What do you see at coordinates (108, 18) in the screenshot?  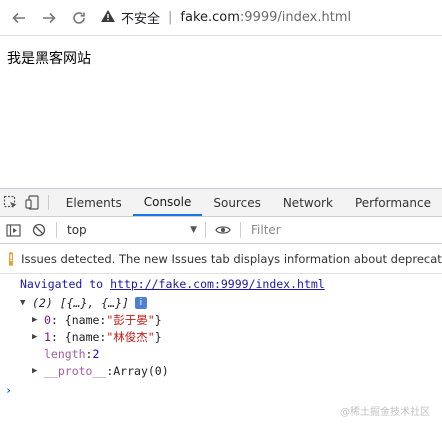 I see `warning-icon` at bounding box center [108, 18].